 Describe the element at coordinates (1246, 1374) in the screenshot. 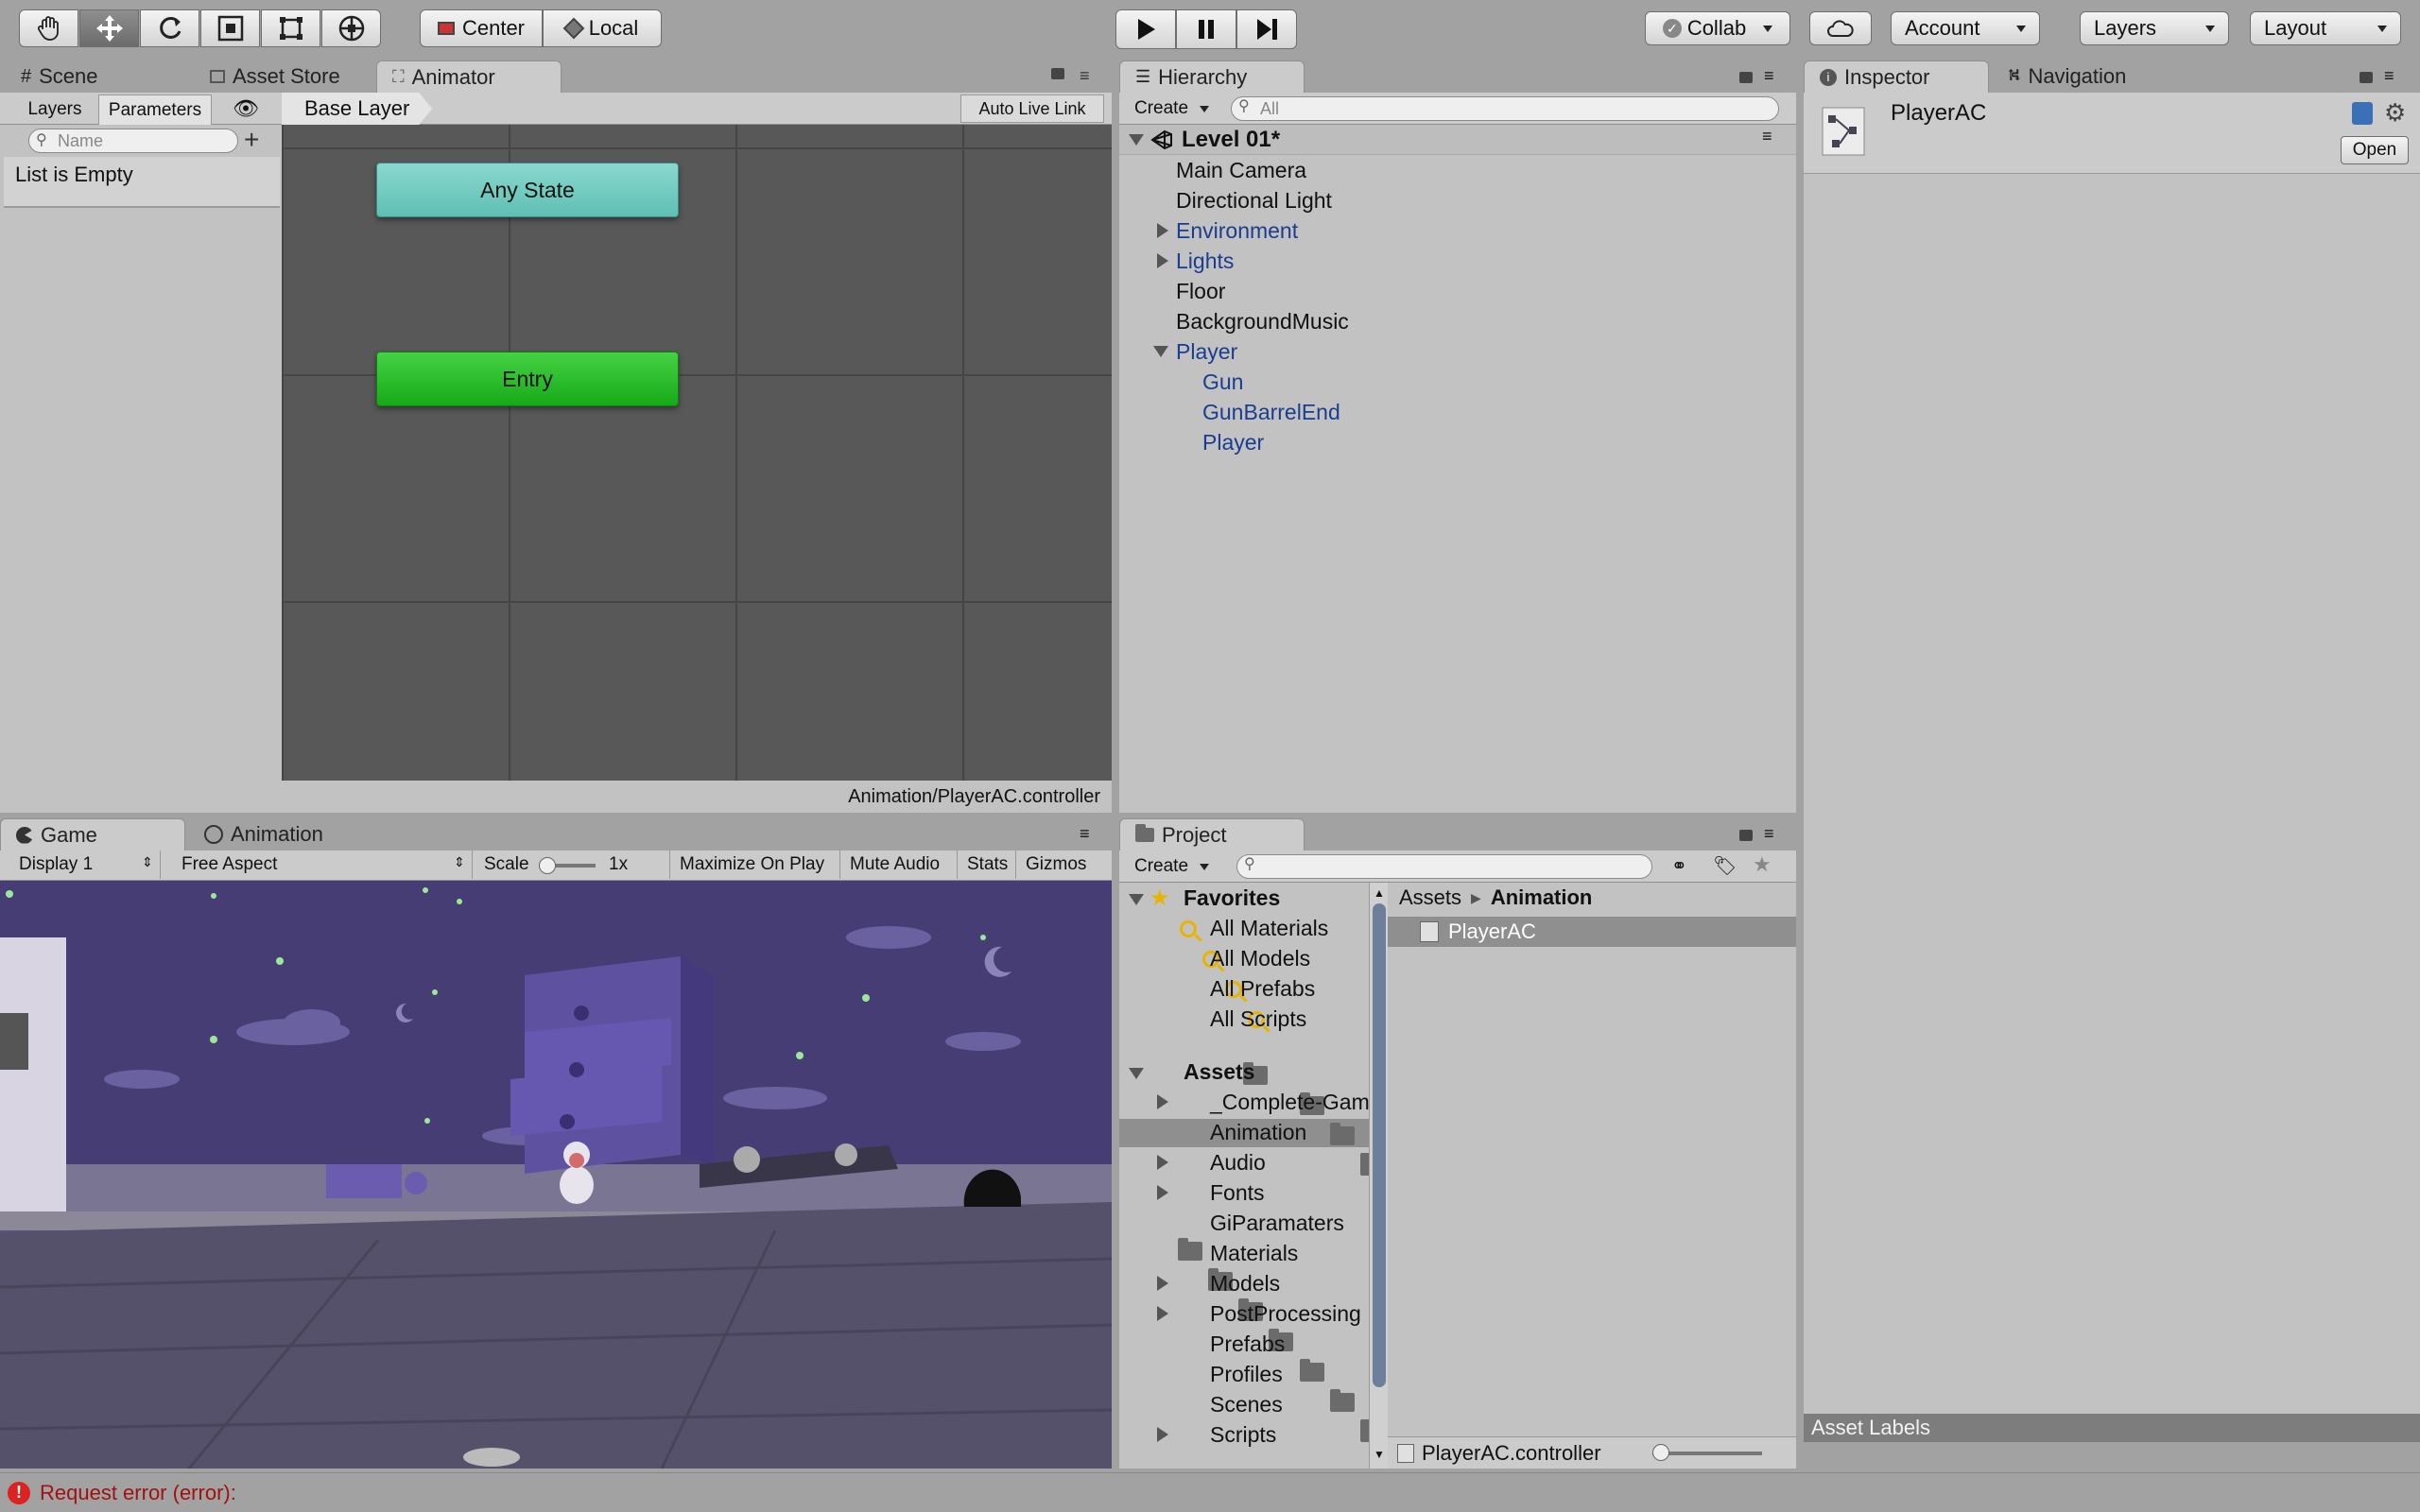

I see `project-folder: Profiles` at that location.